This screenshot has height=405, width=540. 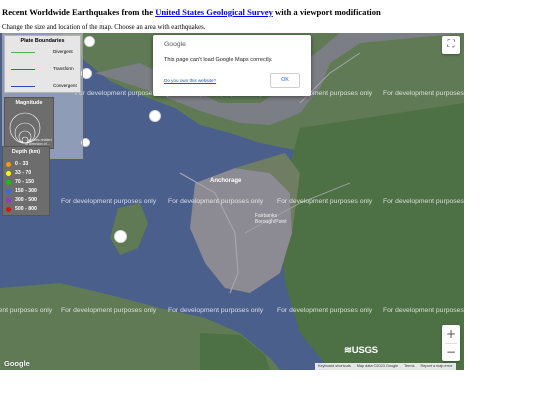 What do you see at coordinates (26, 152) in the screenshot?
I see `depth-title: Depth (km)` at bounding box center [26, 152].